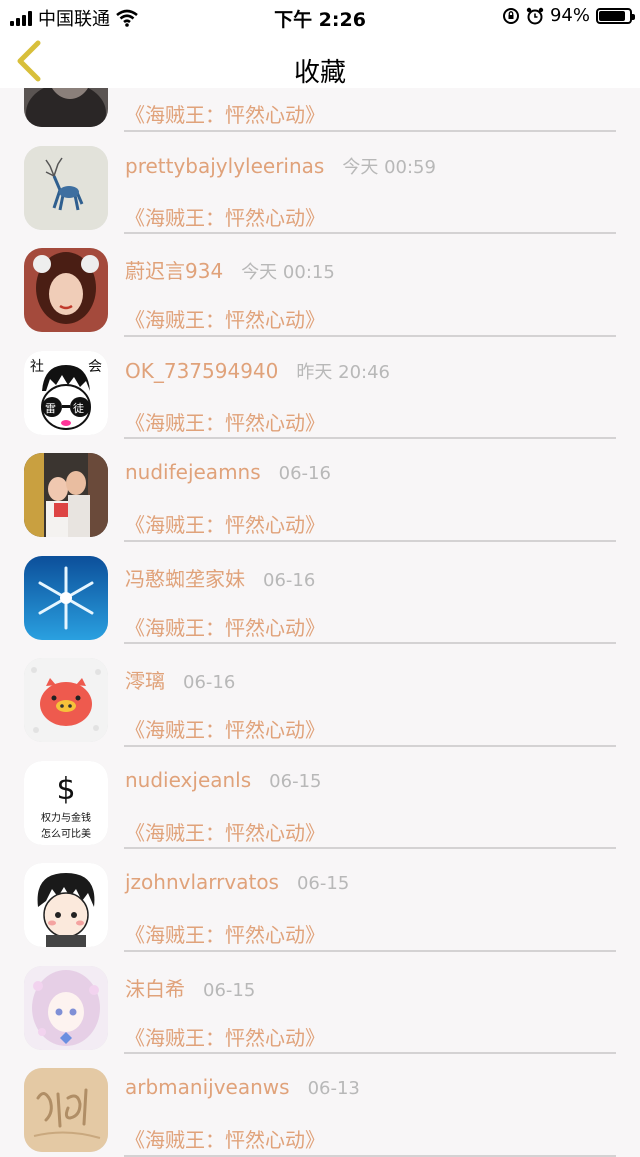 This screenshot has height=1157, width=640. What do you see at coordinates (50, 408) in the screenshot?
I see `svg-text: 雷` at bounding box center [50, 408].